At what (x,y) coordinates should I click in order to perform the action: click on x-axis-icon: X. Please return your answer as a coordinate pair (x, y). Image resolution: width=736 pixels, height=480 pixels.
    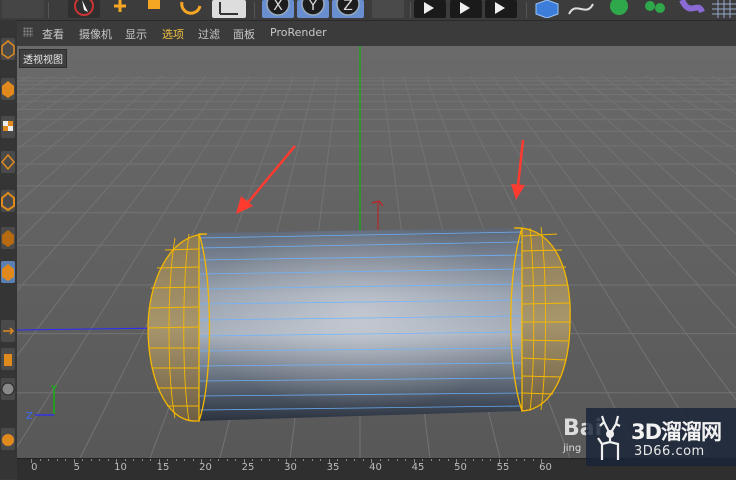
    Looking at the image, I should click on (278, 9).